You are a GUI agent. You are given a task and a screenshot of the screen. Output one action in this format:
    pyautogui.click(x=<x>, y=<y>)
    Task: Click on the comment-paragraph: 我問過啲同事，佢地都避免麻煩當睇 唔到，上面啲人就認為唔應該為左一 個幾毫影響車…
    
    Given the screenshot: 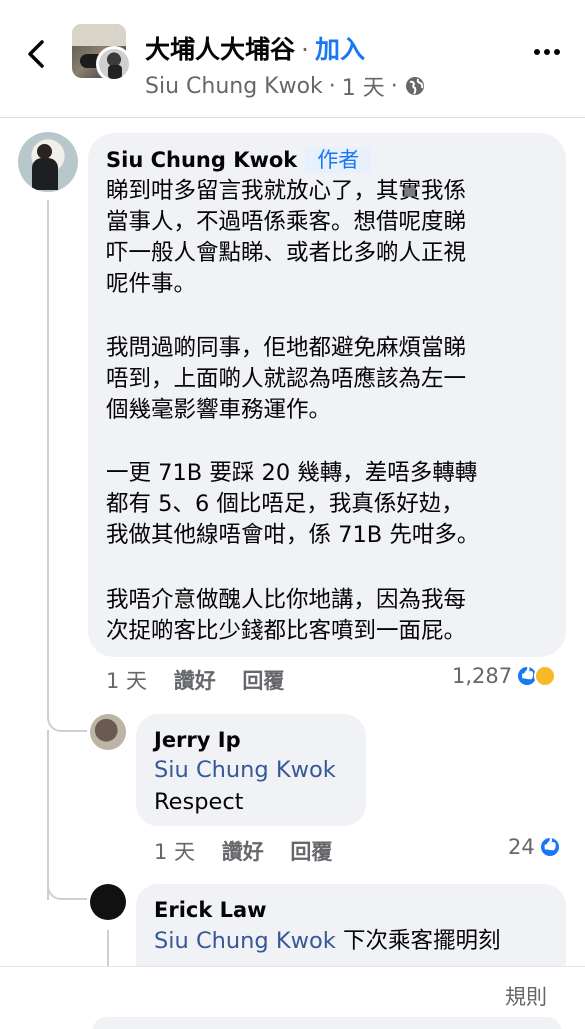 What is the action you would take?
    pyautogui.click(x=286, y=379)
    